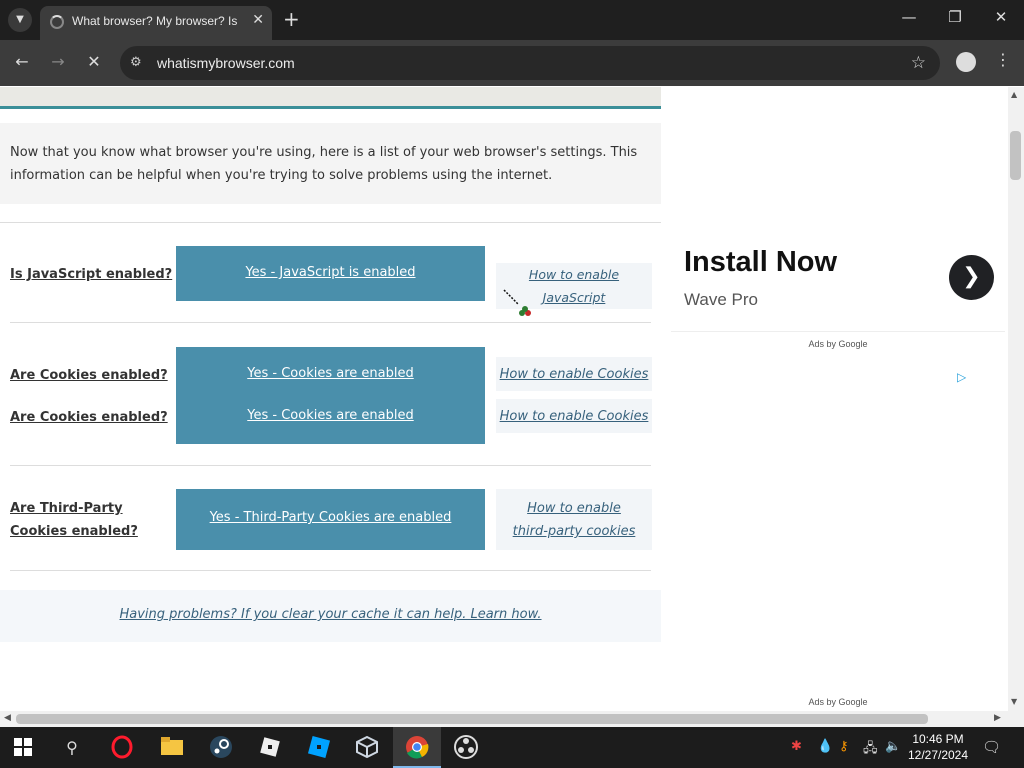  Describe the element at coordinates (221, 748) in the screenshot. I see `steam-icon` at that location.